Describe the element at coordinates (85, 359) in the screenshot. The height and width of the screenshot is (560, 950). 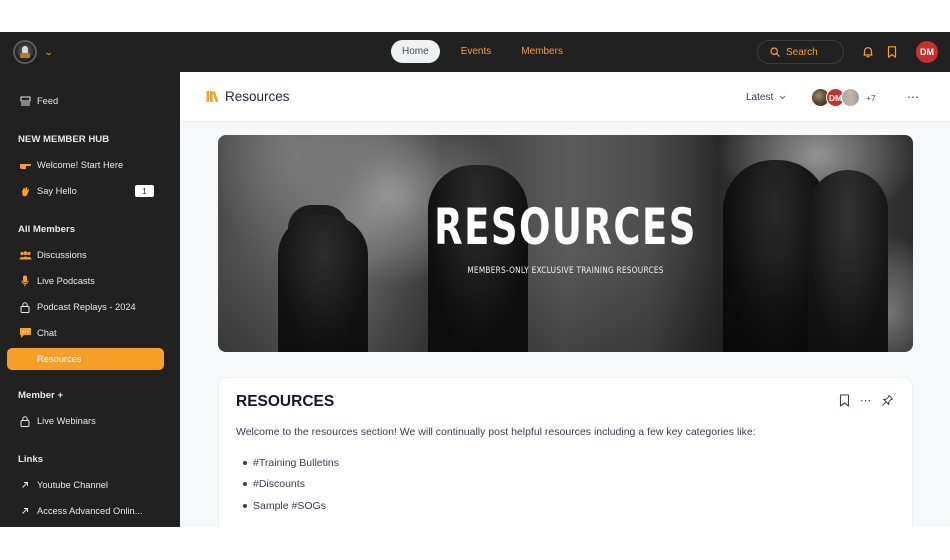
I see `sidebar-item-resources: Resources` at that location.